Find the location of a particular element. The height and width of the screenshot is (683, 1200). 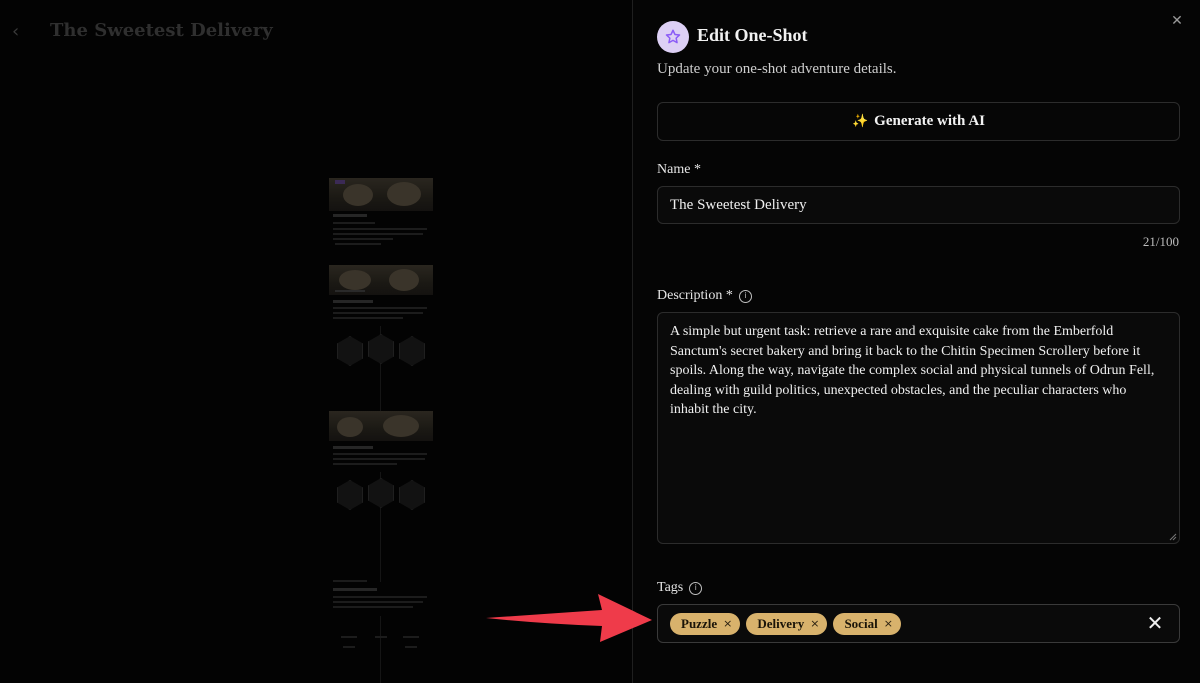

resize-grip-icon is located at coordinates (1173, 537).